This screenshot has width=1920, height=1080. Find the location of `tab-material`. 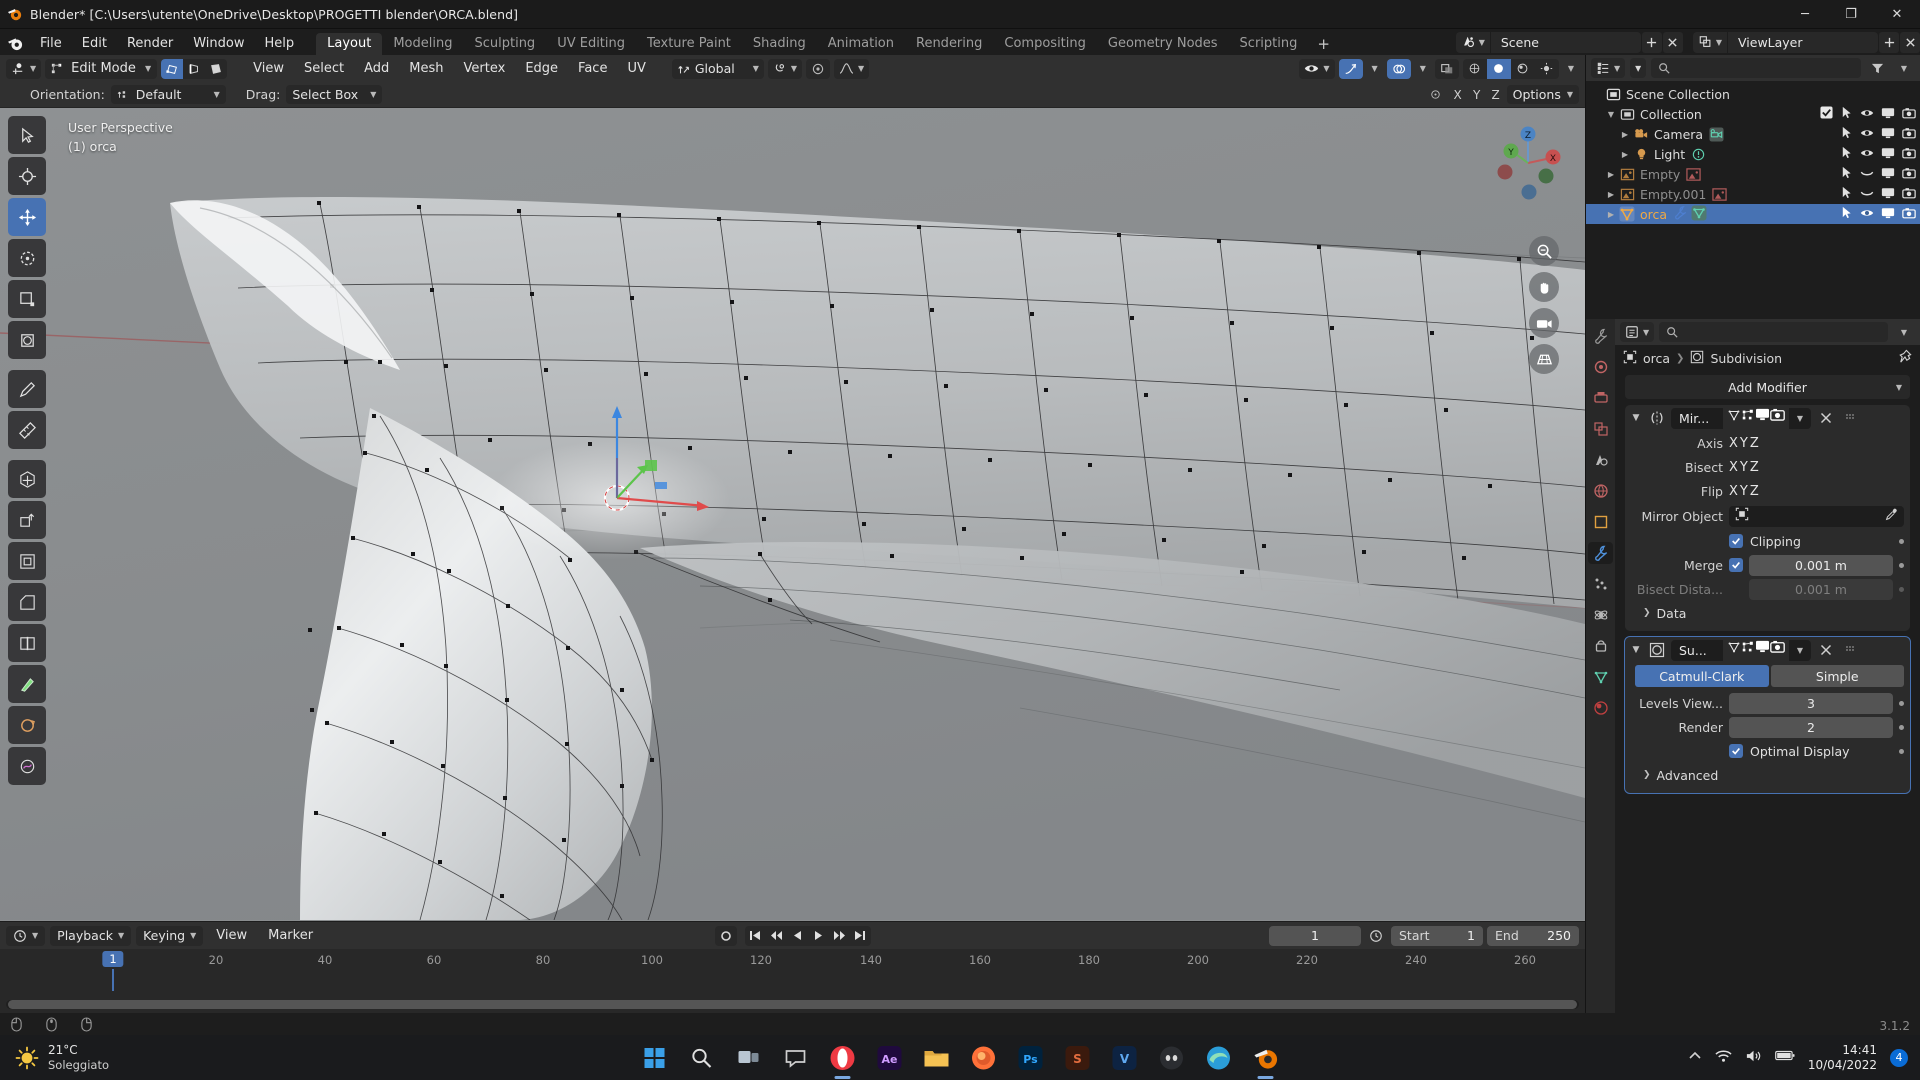

tab-material is located at coordinates (1600, 708).